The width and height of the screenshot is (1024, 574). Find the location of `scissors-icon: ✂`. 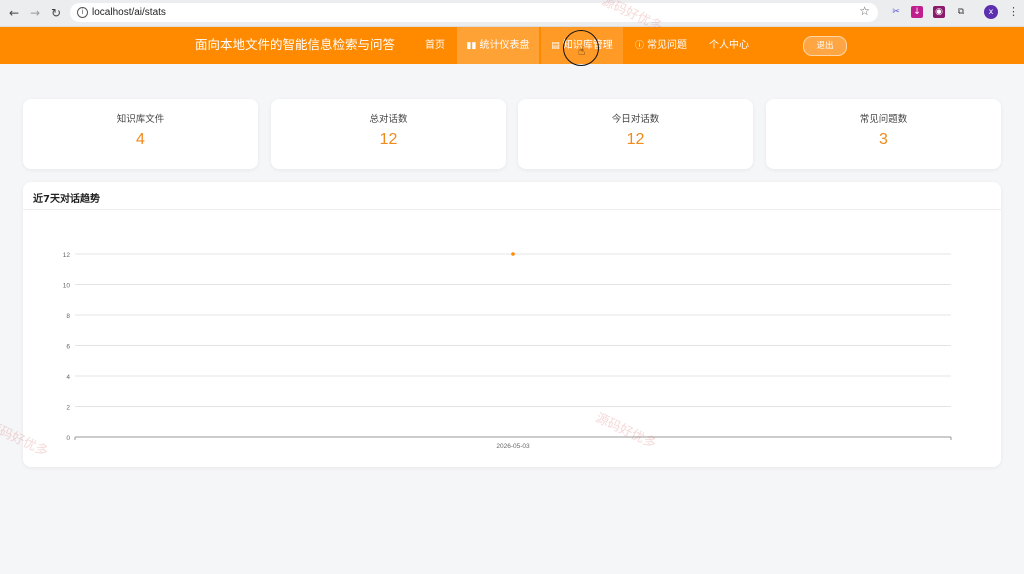

scissors-icon: ✂ is located at coordinates (896, 12).